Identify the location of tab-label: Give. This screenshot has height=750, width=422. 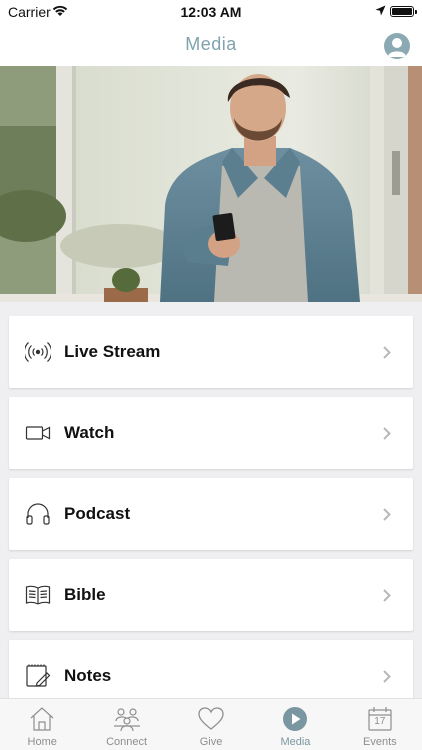
(211, 742).